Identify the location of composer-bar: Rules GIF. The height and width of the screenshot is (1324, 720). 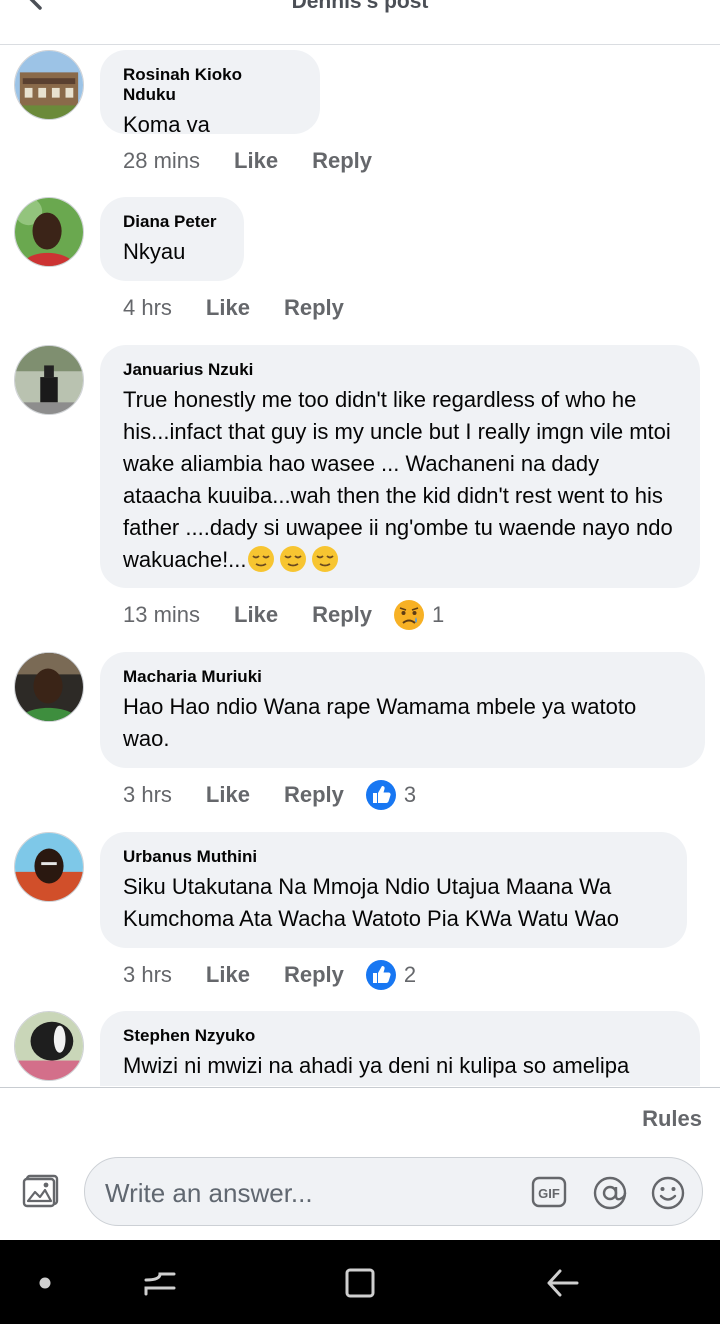
(360, 1164).